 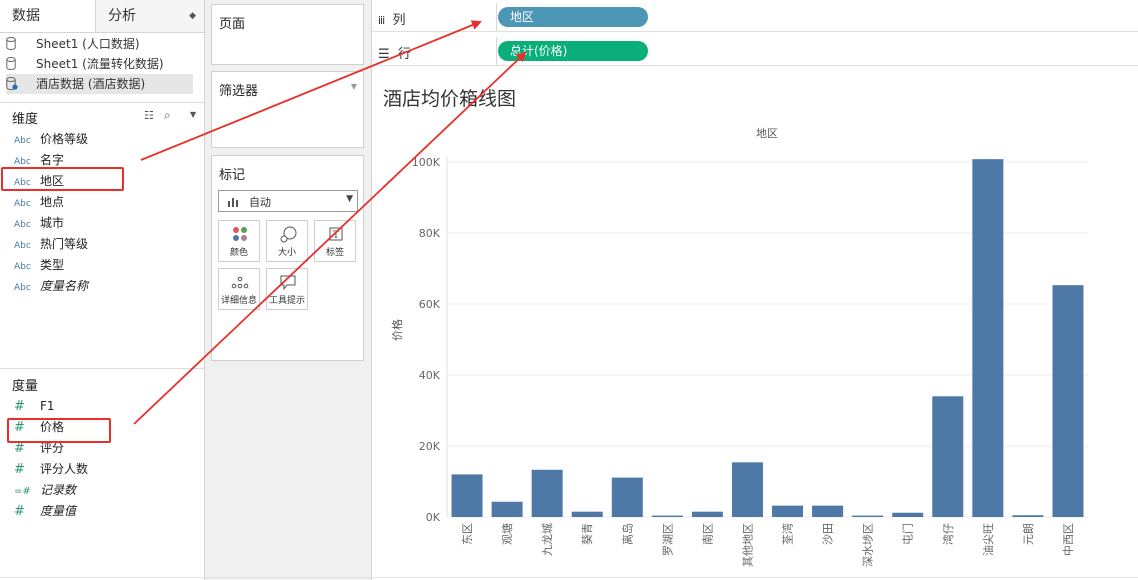 I want to click on measure-field: =# 记录数, so click(x=45, y=490).